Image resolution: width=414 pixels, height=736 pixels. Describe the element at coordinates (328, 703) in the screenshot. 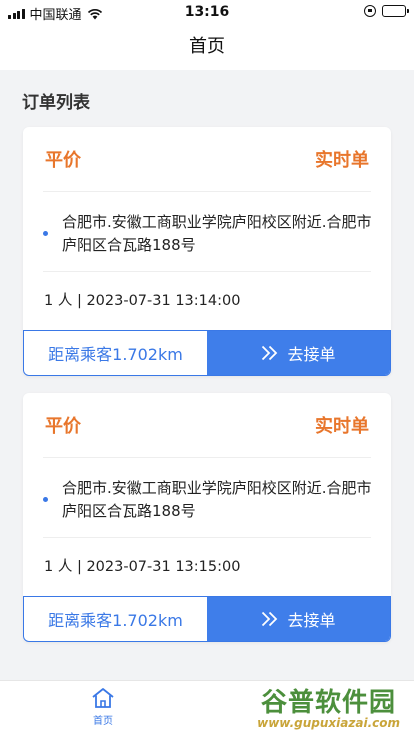

I see `watermark-text: 谷普软件园` at that location.